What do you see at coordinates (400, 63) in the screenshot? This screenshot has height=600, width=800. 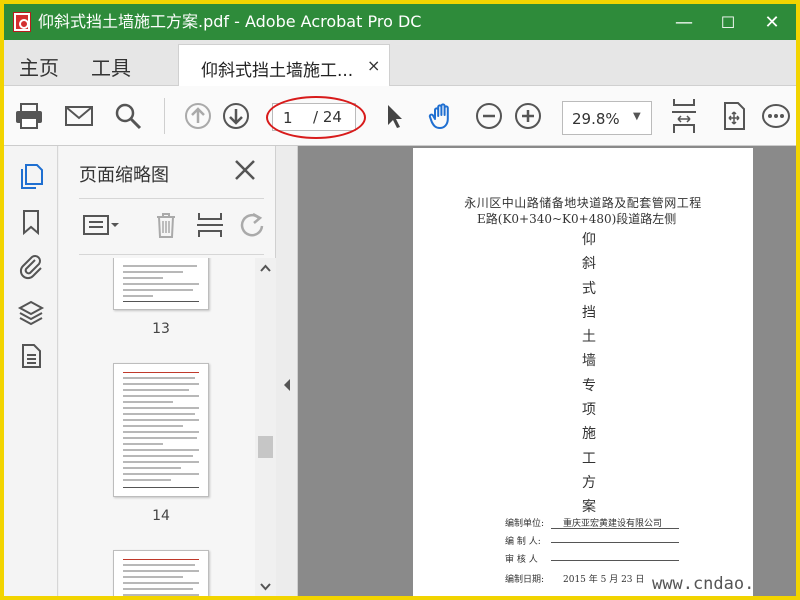 I see `menu-bar: 主页 工具 仰斜式挡土墙施工... ×` at bounding box center [400, 63].